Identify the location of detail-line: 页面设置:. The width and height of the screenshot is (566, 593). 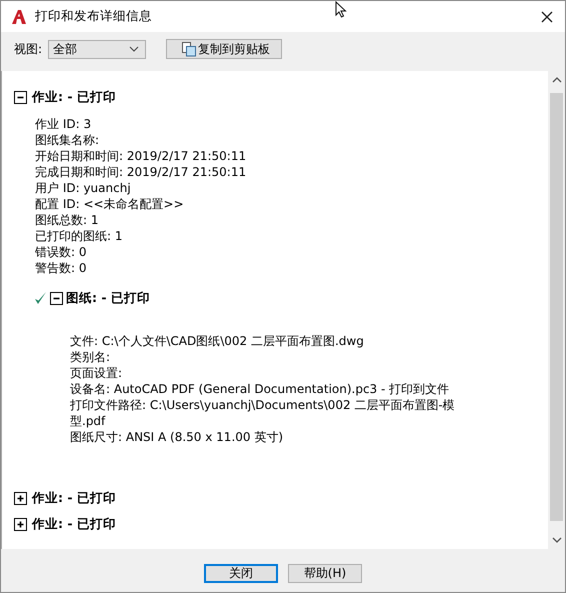
(97, 373).